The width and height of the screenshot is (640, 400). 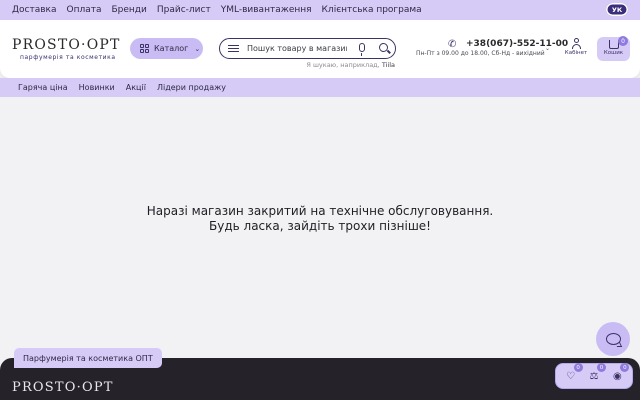 What do you see at coordinates (84, 10) in the screenshot?
I see `top-link-payment: Оплата` at bounding box center [84, 10].